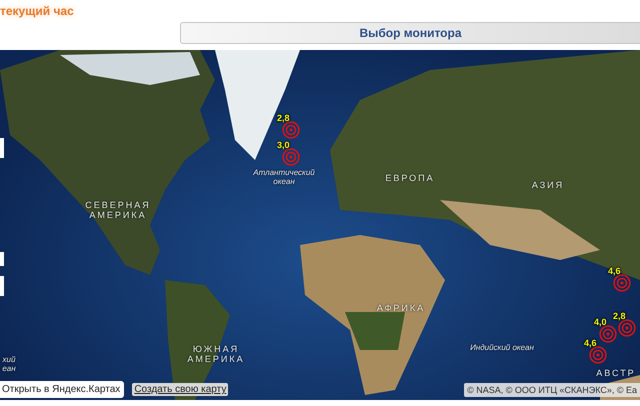  I want to click on continent-label: ЮЖНАЯ АМЕРИКА, so click(216, 354).